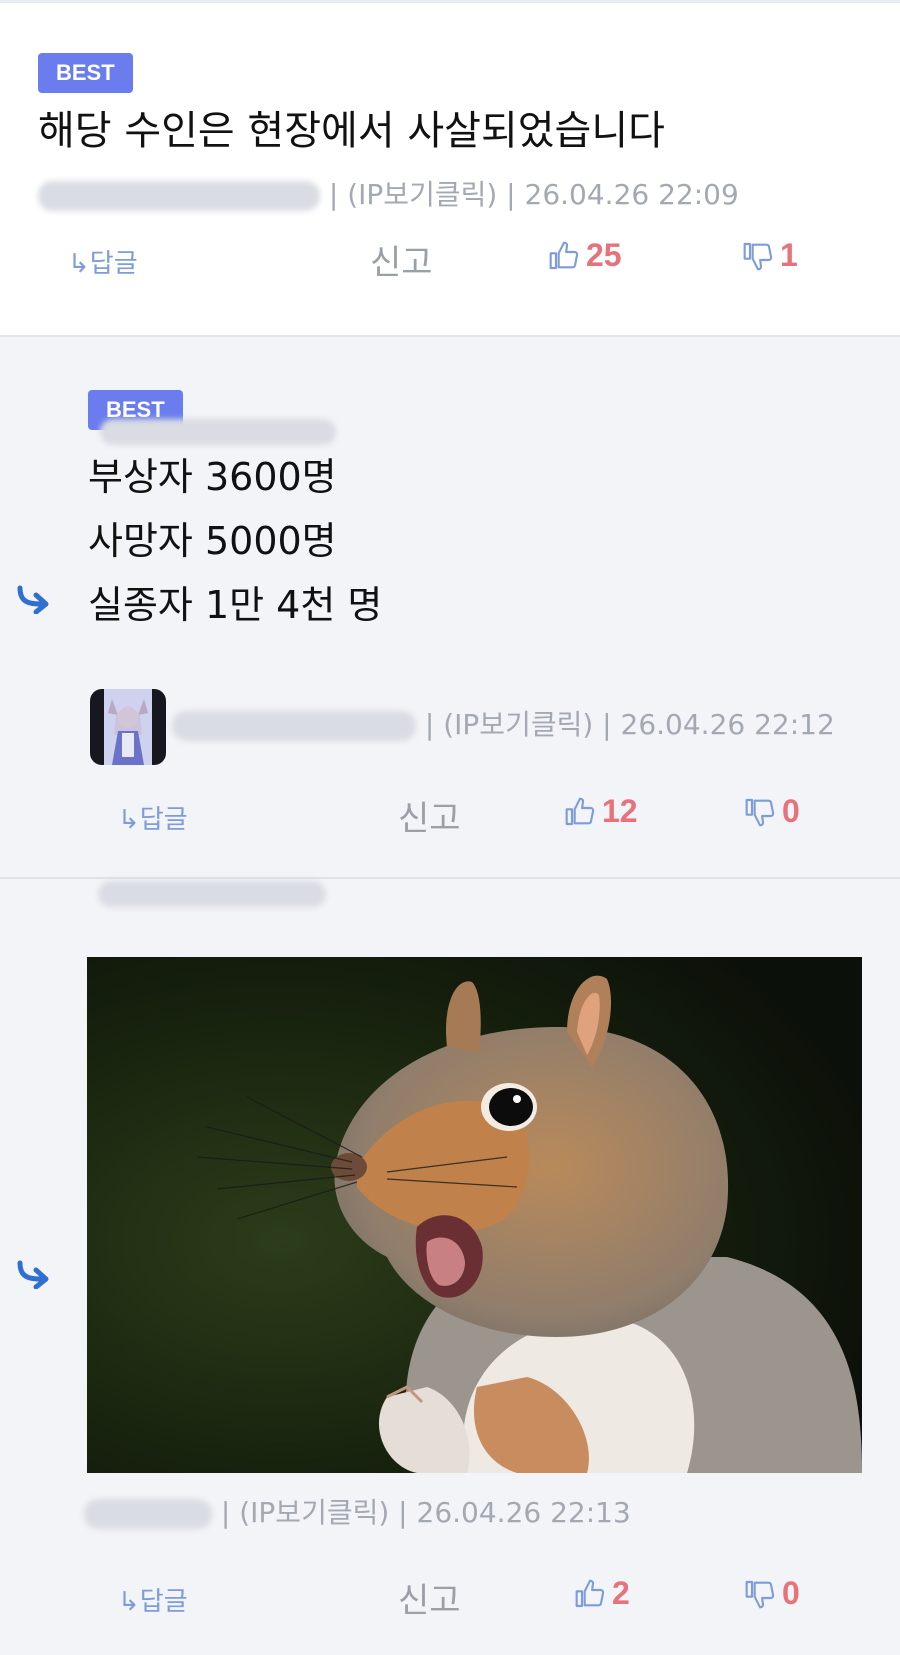 The image size is (900, 1655). I want to click on comment-text-line: 실종자 1만 4천 명, so click(235, 605).